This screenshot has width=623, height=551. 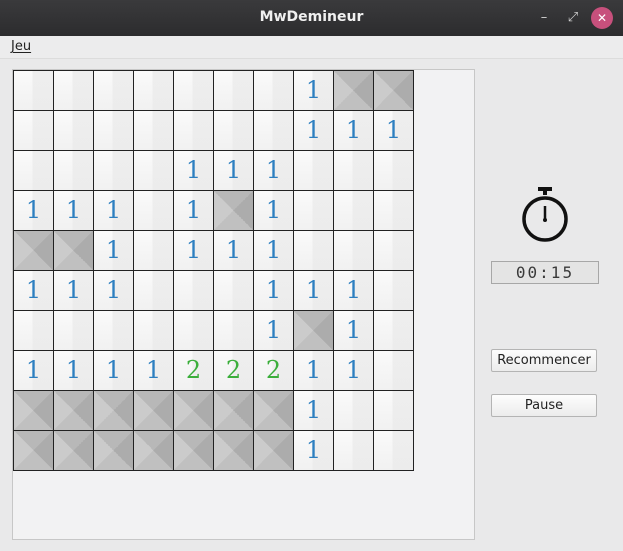 What do you see at coordinates (544, 405) in the screenshot?
I see `pause-button: Pause` at bounding box center [544, 405].